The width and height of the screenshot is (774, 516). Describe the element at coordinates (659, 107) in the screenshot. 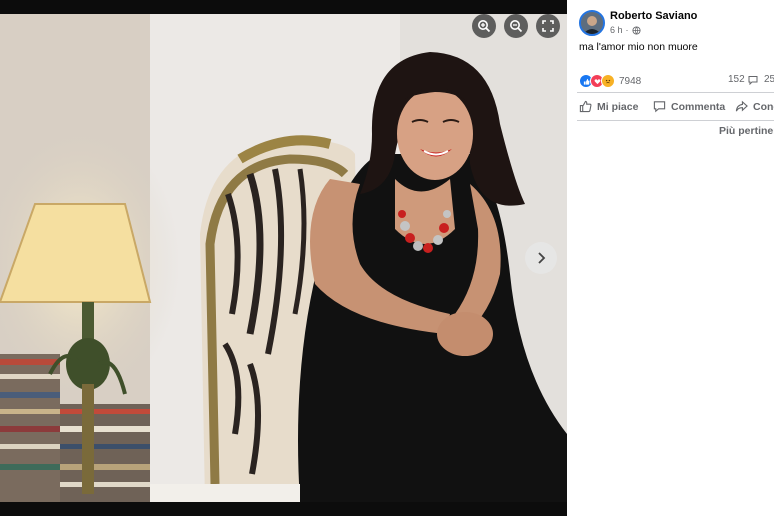

I see `comment-icon` at that location.